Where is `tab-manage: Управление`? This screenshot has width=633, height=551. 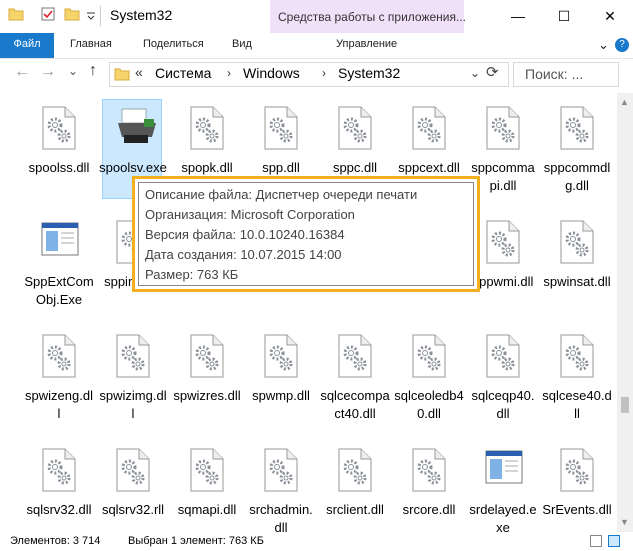
tab-manage: Управление is located at coordinates (366, 45).